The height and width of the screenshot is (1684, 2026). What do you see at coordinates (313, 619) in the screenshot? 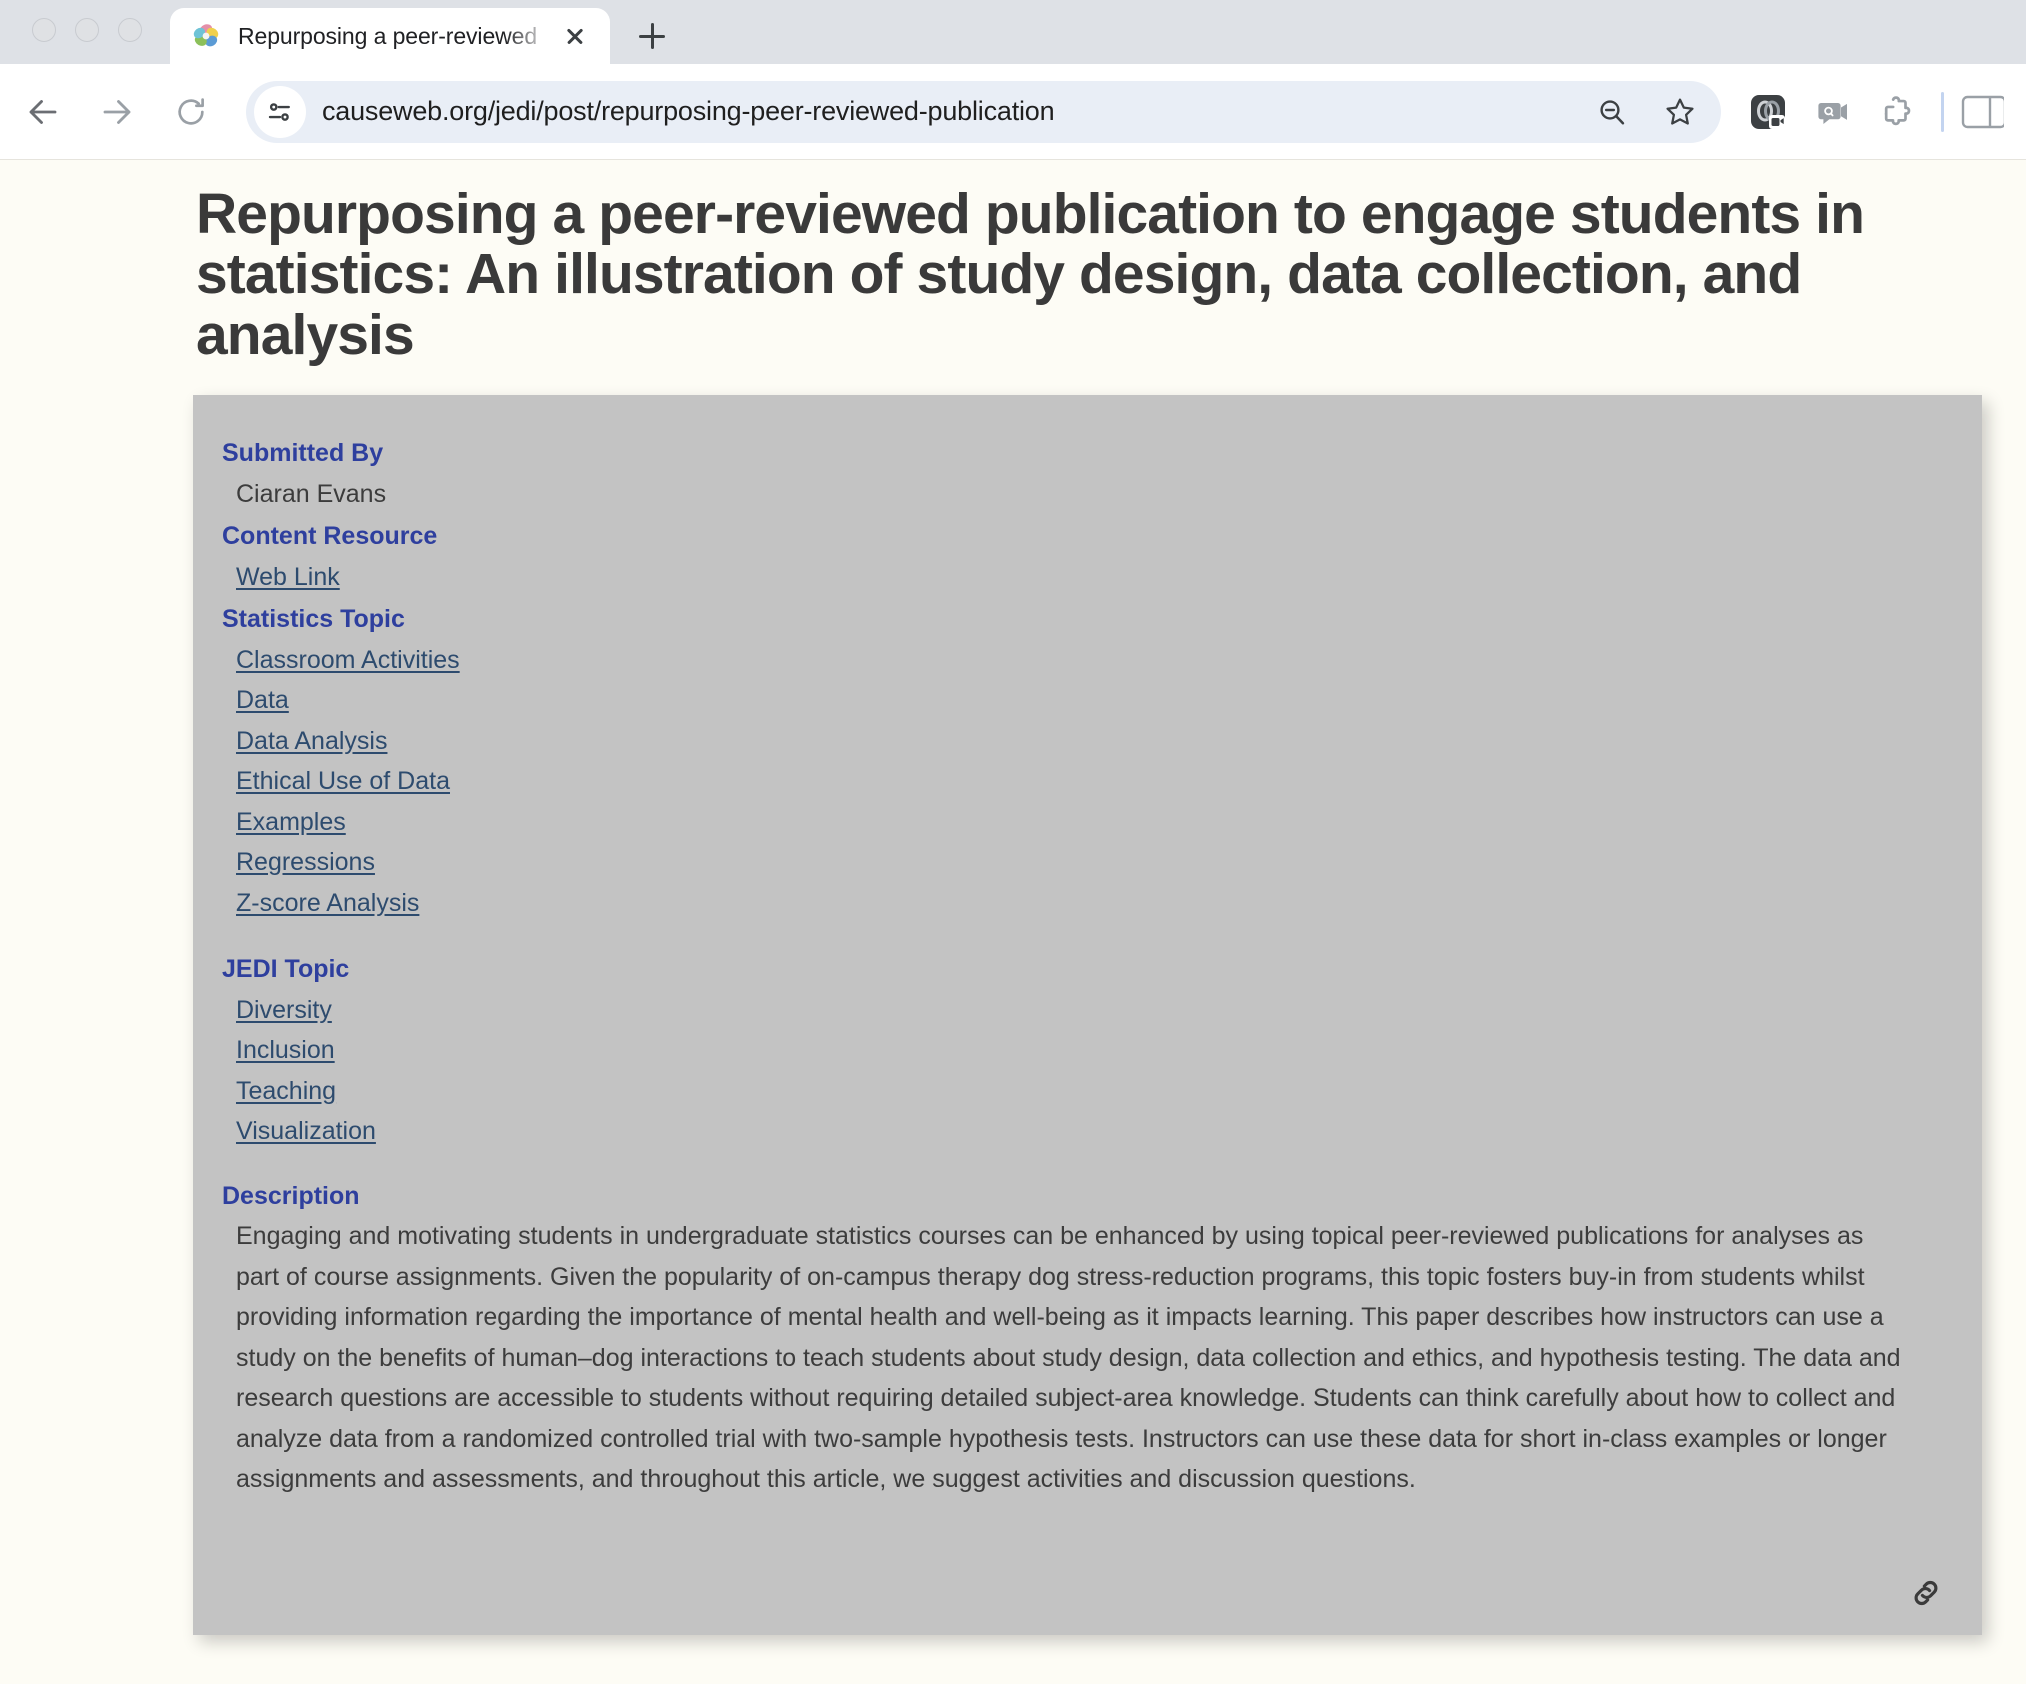
I see `label-statistics-topic: Statistics Topic` at bounding box center [313, 619].